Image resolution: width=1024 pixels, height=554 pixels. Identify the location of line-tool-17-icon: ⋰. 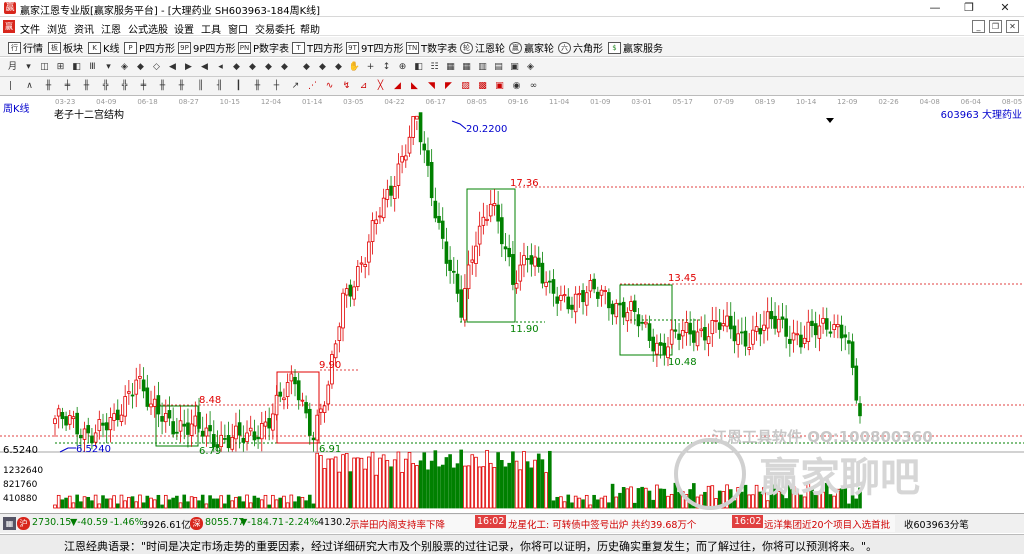
(312, 86).